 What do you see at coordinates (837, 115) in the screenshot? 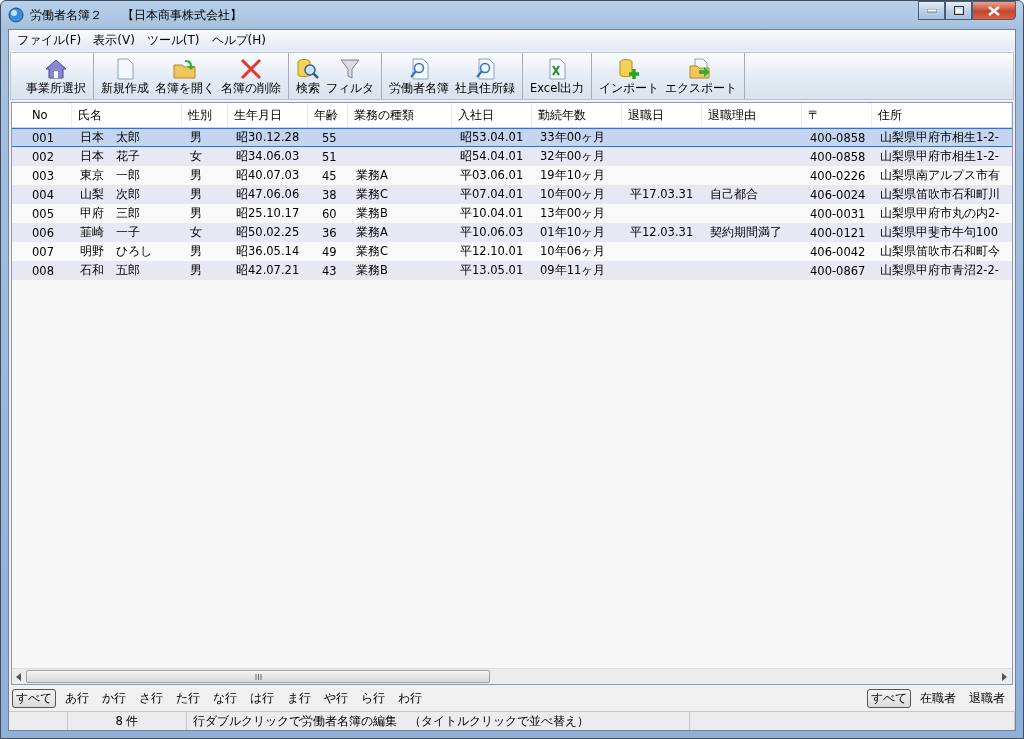
I see `column-header: 〒` at bounding box center [837, 115].